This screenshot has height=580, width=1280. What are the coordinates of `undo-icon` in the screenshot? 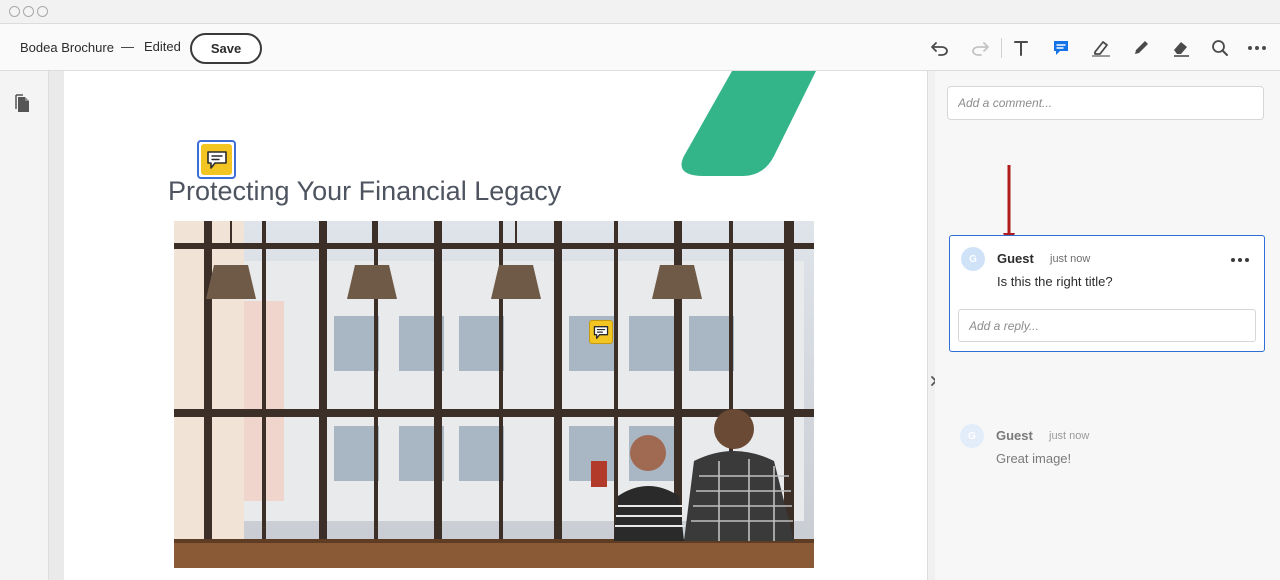 It's located at (940, 48).